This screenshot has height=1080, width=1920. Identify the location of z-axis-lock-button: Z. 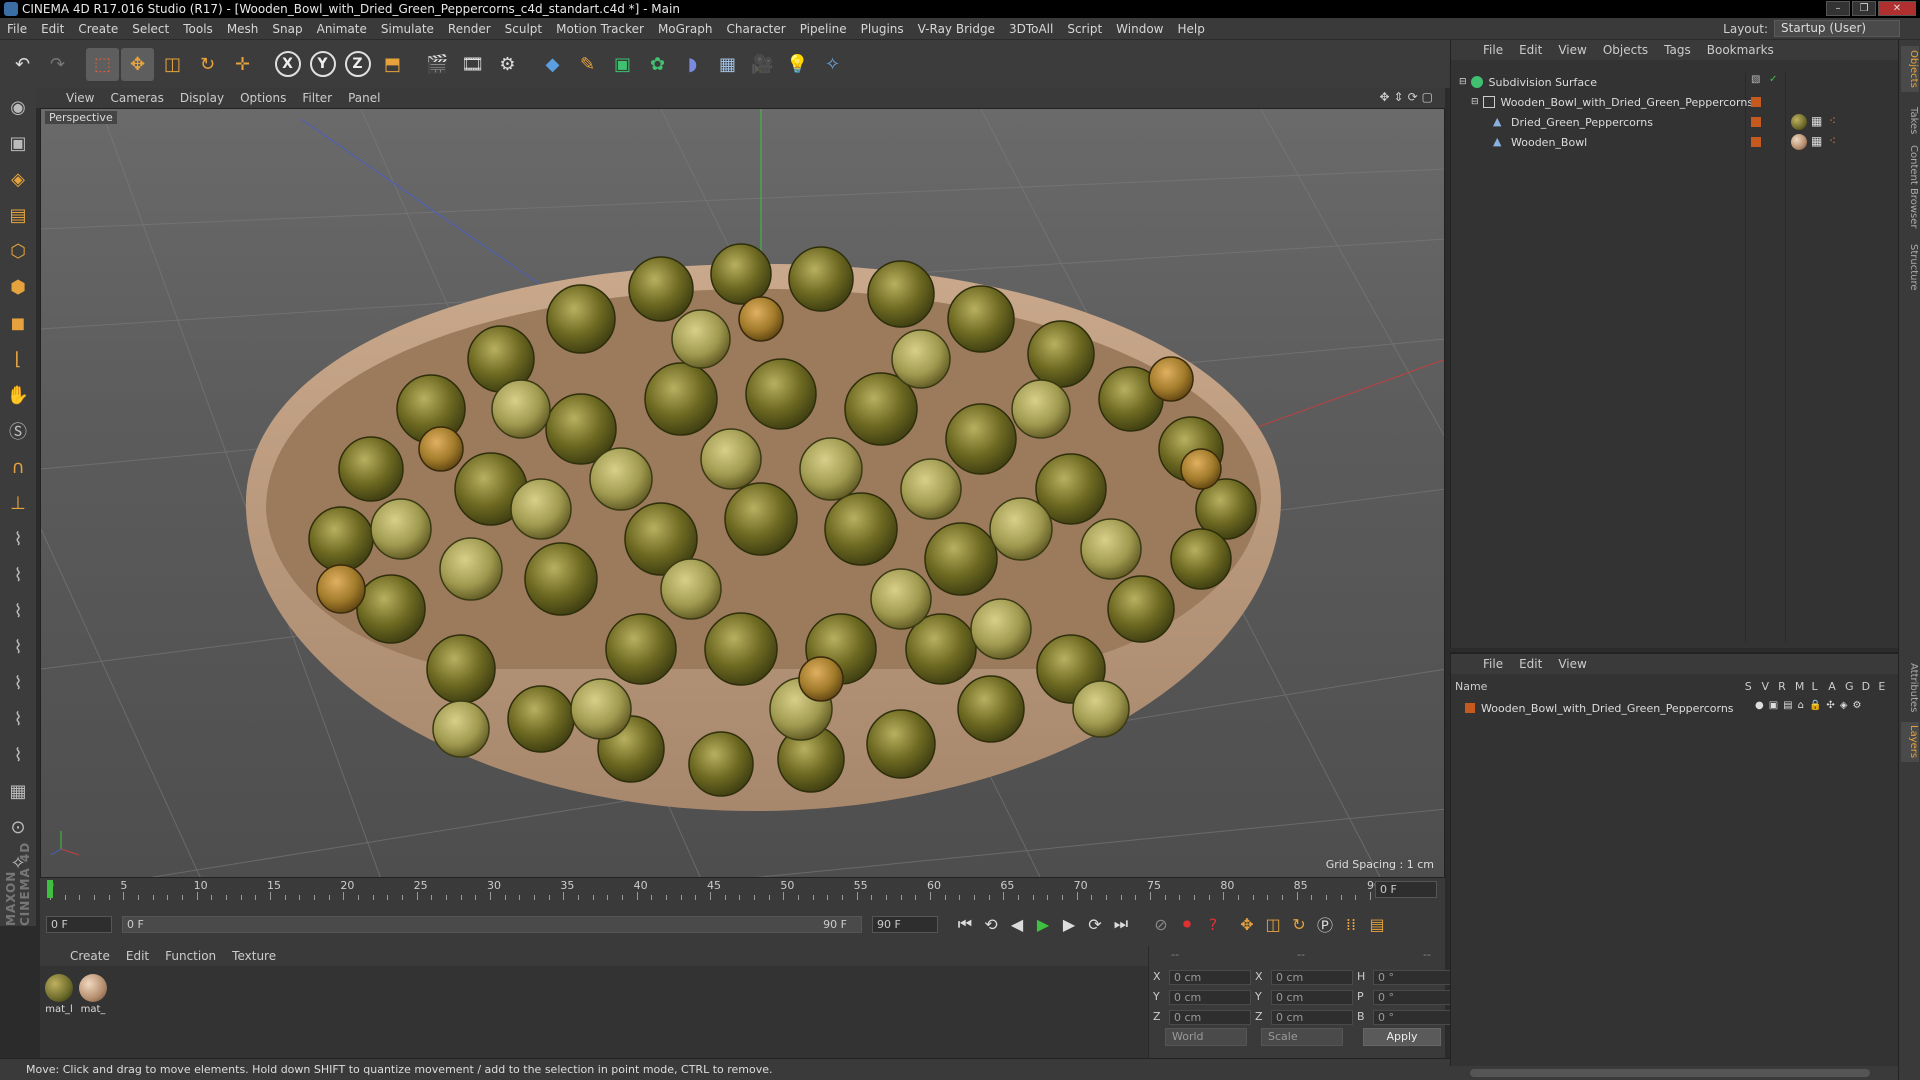
(357, 64).